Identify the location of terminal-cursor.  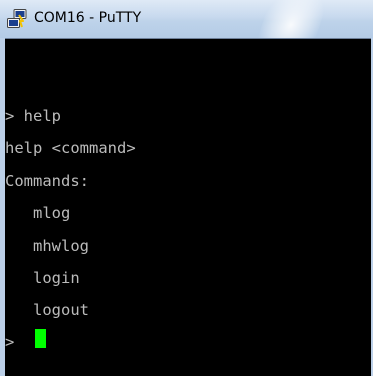
(40, 338).